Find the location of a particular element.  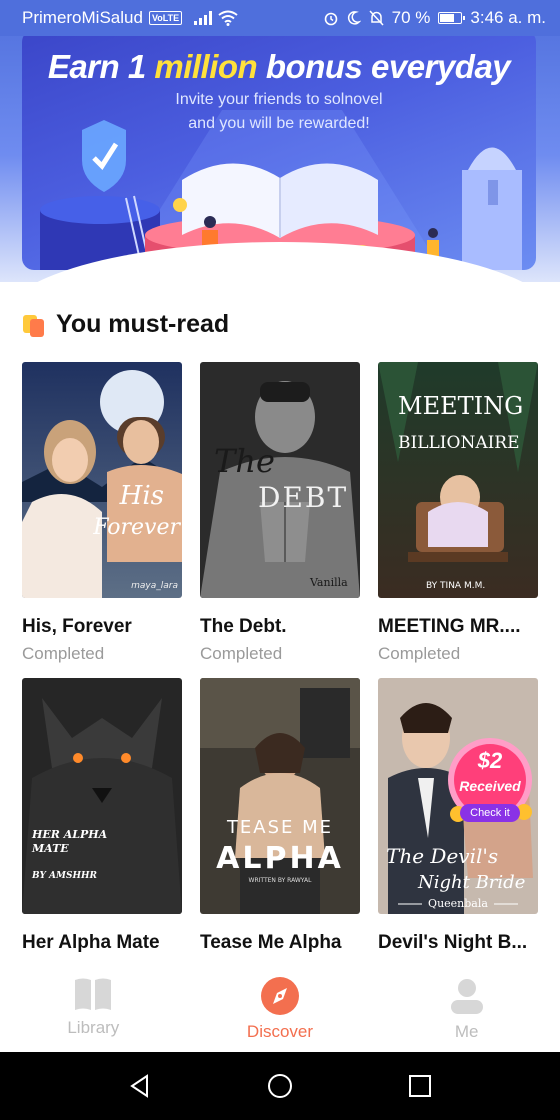

recents-icon is located at coordinates (420, 1086).